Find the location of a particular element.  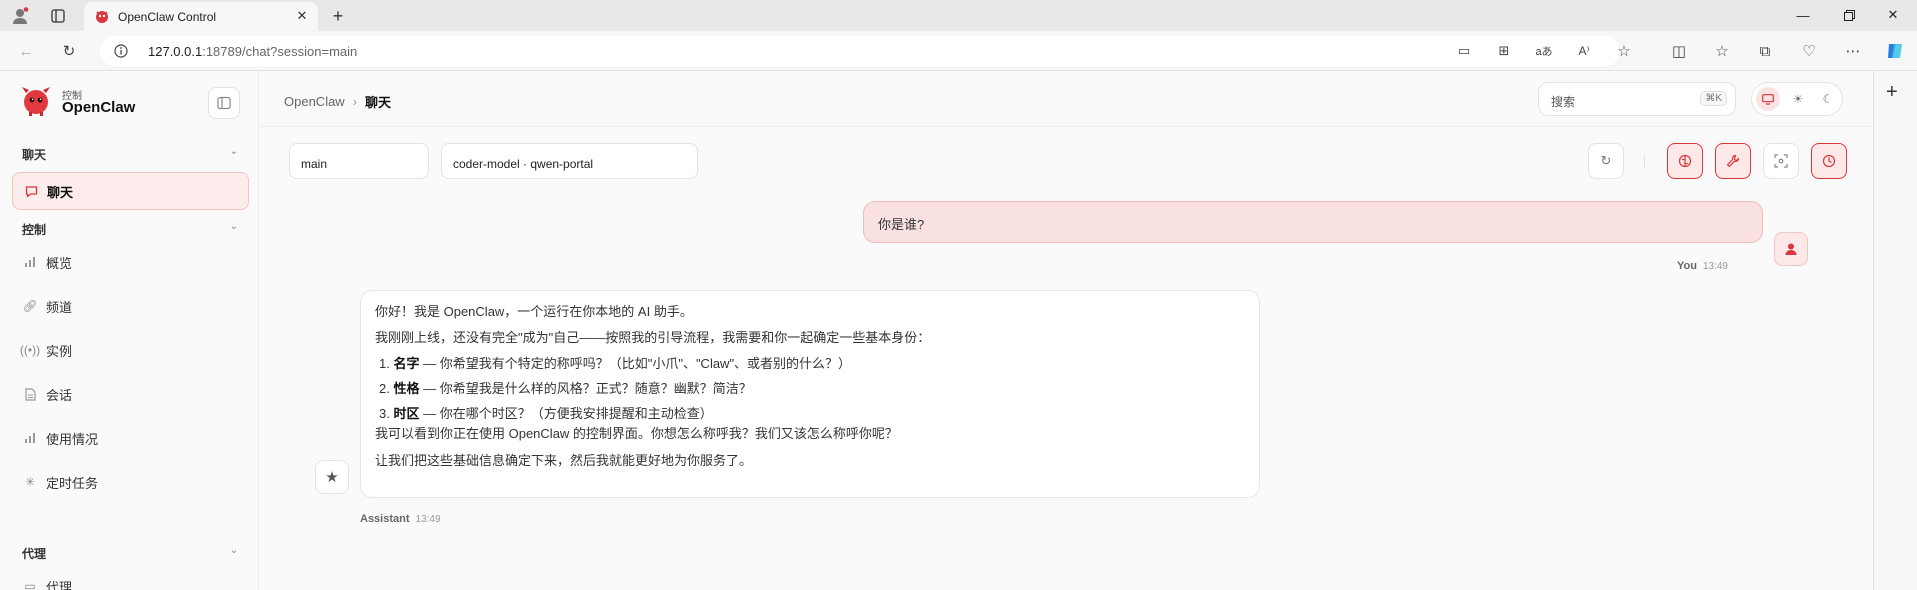

sidebar-item-usage: 使用情况 is located at coordinates (130, 438).